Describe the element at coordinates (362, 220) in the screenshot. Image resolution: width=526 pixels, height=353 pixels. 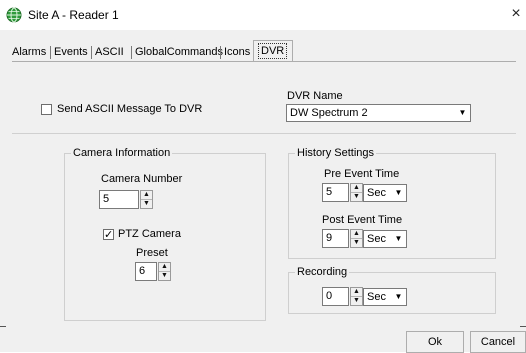
I see `post-event-time-label: Post Event Time` at that location.